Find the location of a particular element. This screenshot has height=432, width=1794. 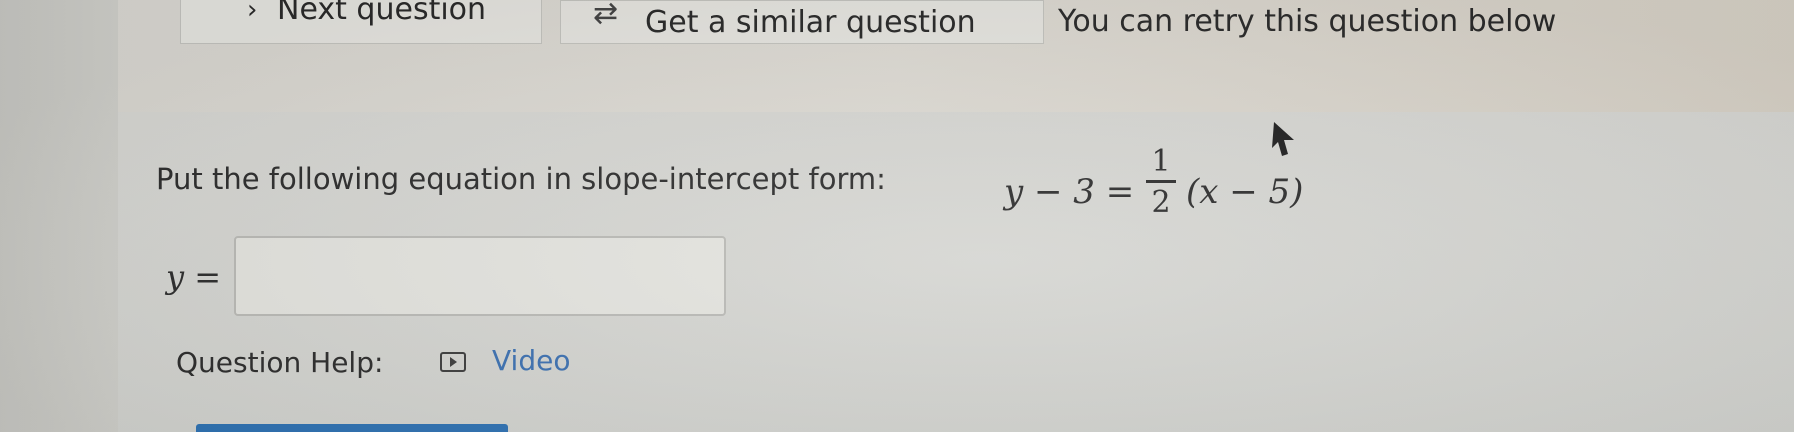

equation-fraction: 1 2 is located at coordinates (1161, 183).